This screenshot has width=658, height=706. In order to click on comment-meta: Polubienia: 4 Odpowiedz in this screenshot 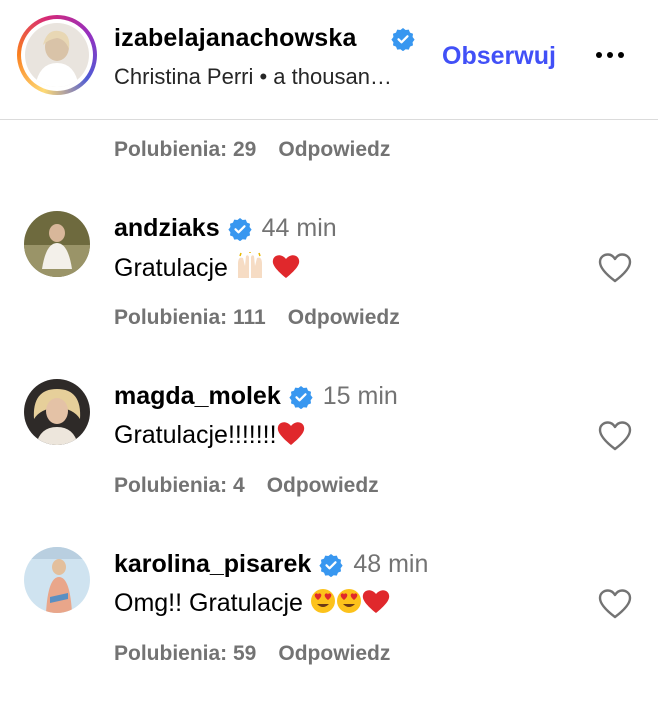, I will do `click(246, 486)`.